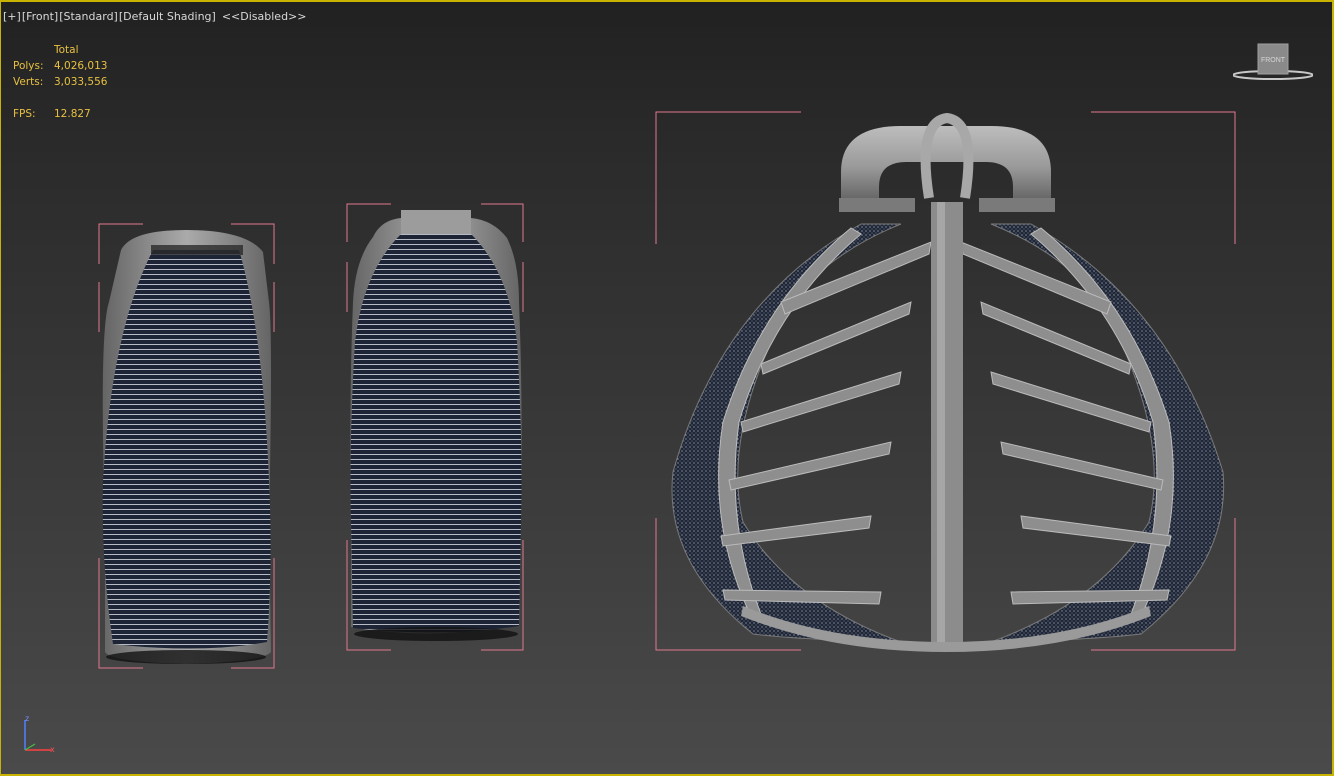 The image size is (1334, 776). I want to click on viewport-point-of-view-menu: [Front], so click(40, 16).